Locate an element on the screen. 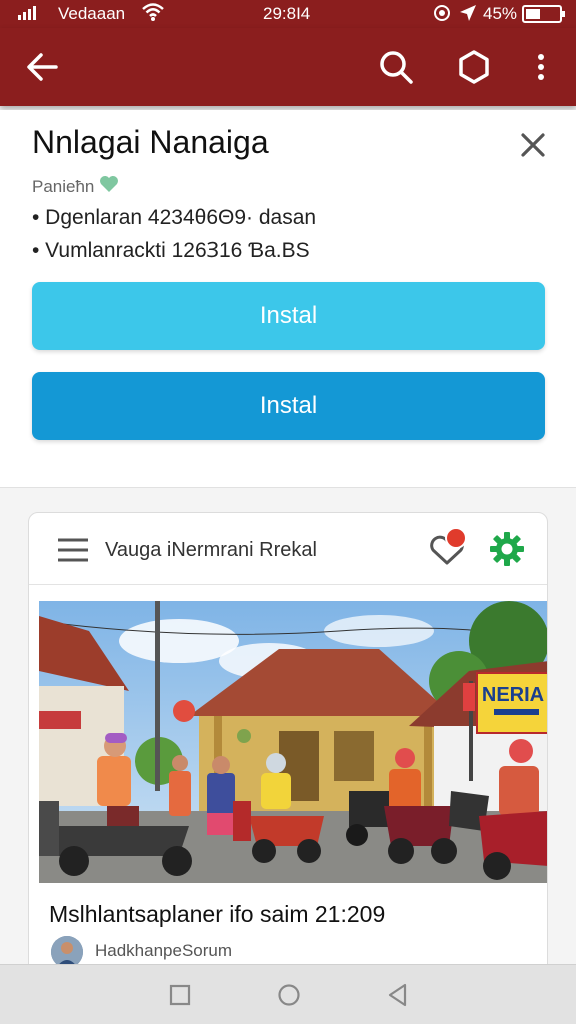 The height and width of the screenshot is (1024, 576). post-header-title: Vauga iNermrani Rrekal is located at coordinates (211, 550).